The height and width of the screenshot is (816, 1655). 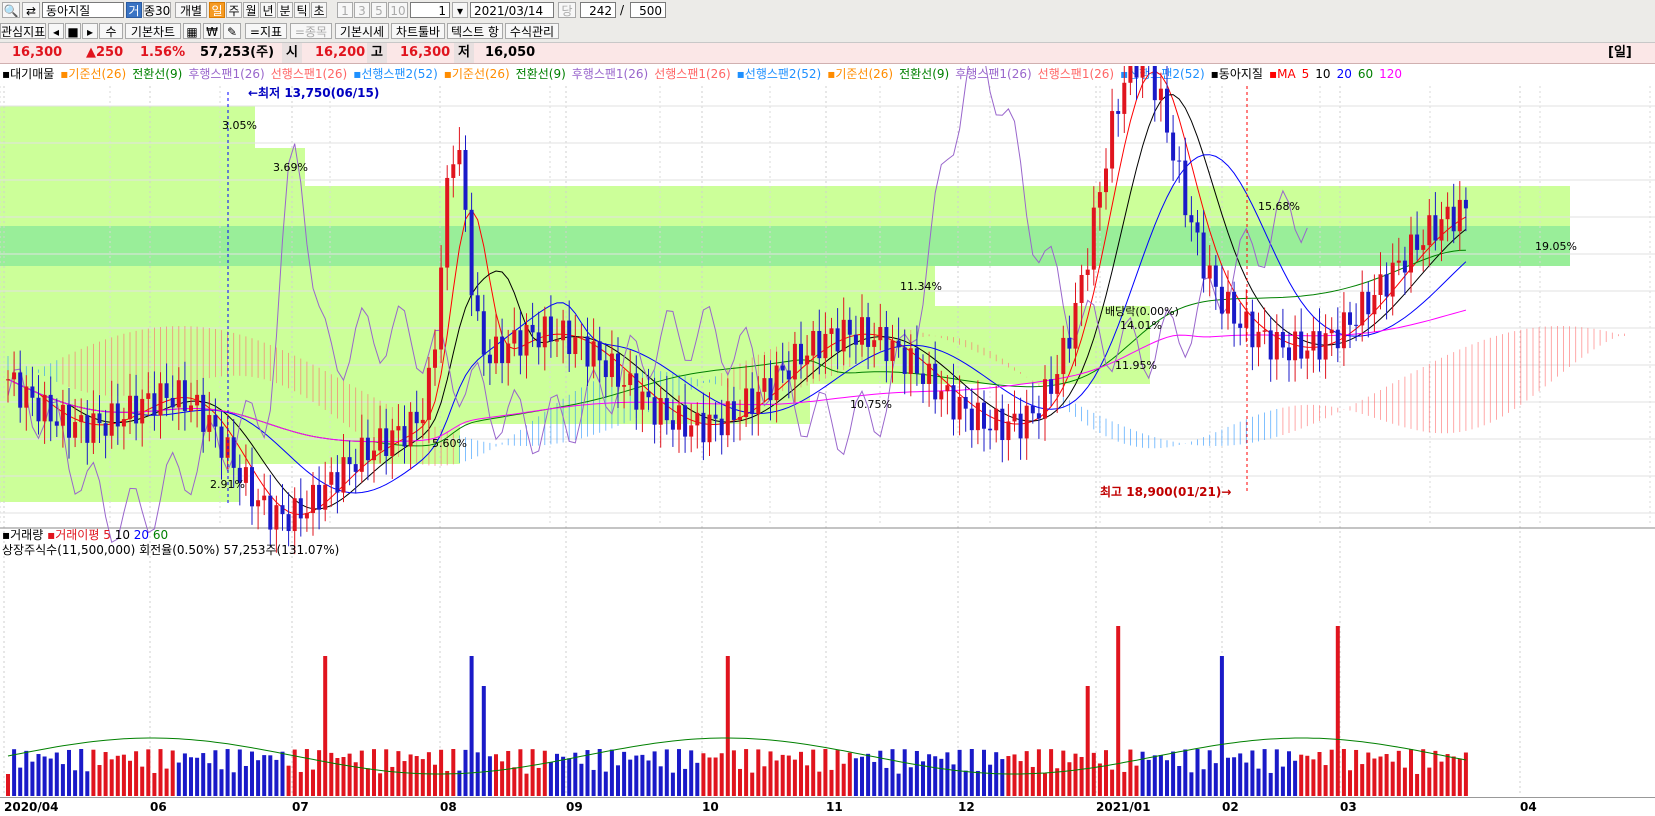 I want to click on interval-5-button: 5, so click(x=379, y=10).